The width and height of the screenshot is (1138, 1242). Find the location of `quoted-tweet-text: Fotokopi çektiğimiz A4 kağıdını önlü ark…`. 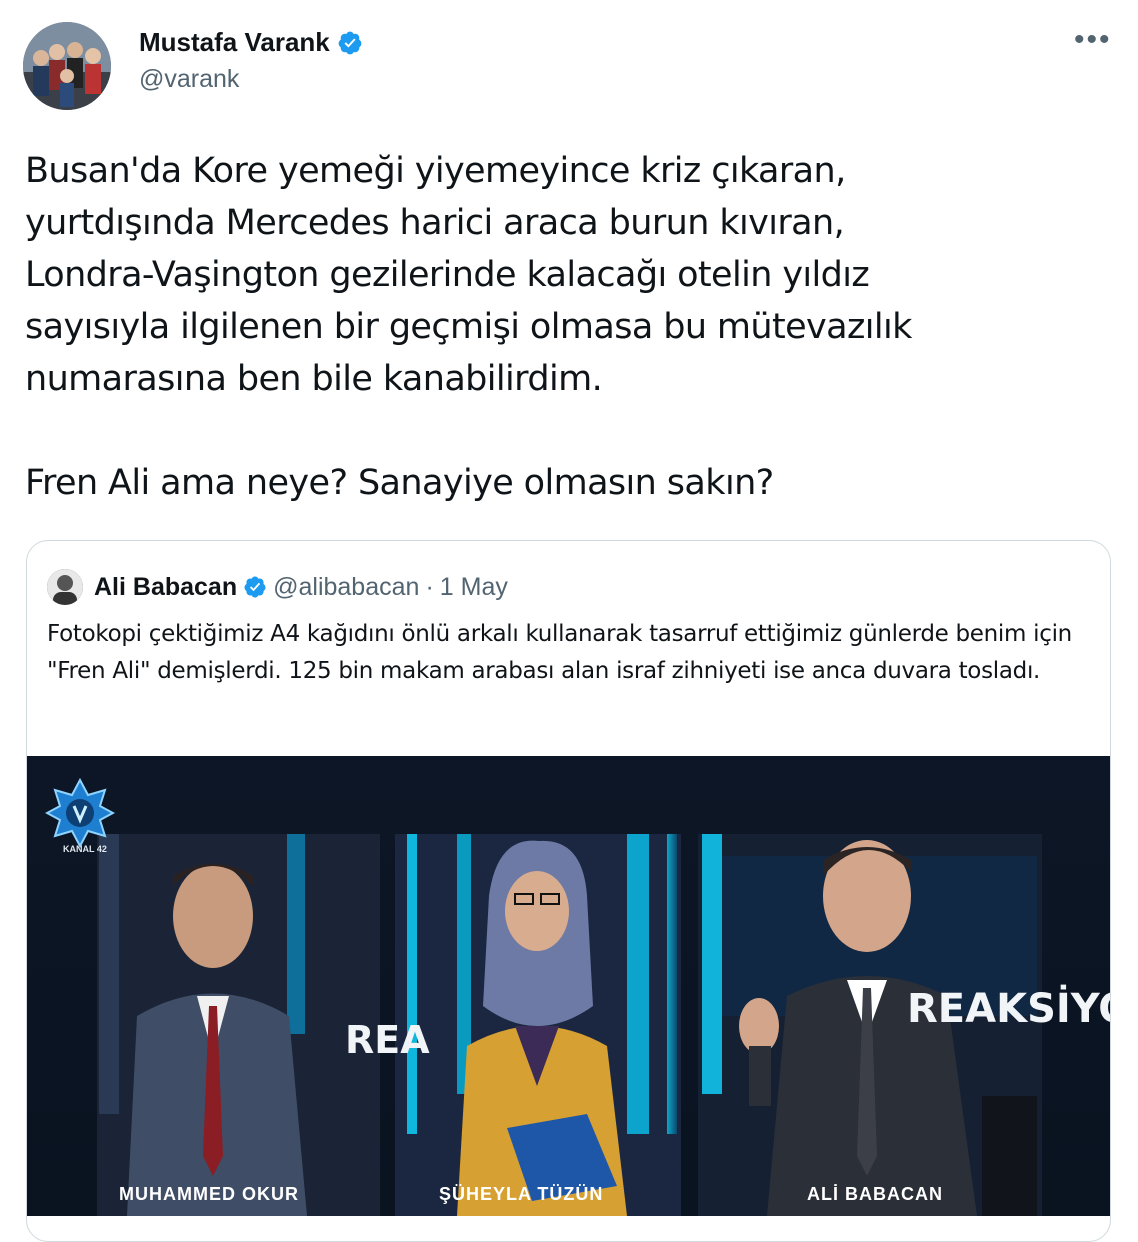

quoted-tweet-text: Fotokopi çektiğimiz A4 kağıdını önlü ark… is located at coordinates (559, 652).